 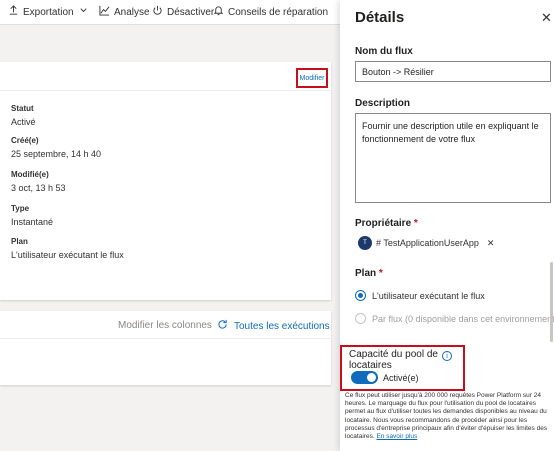 What do you see at coordinates (364, 377) in the screenshot?
I see `tenant-pool-toggle` at bounding box center [364, 377].